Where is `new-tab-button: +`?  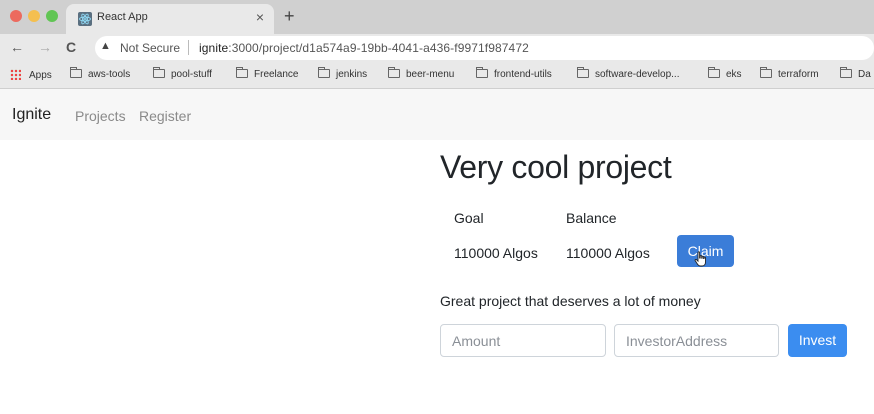 new-tab-button: + is located at coordinates (289, 16).